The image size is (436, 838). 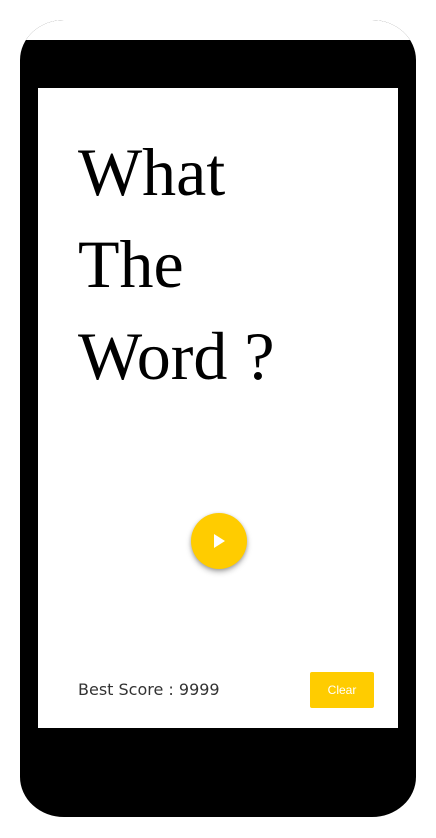 What do you see at coordinates (342, 690) in the screenshot?
I see `clear-button: Clear` at bounding box center [342, 690].